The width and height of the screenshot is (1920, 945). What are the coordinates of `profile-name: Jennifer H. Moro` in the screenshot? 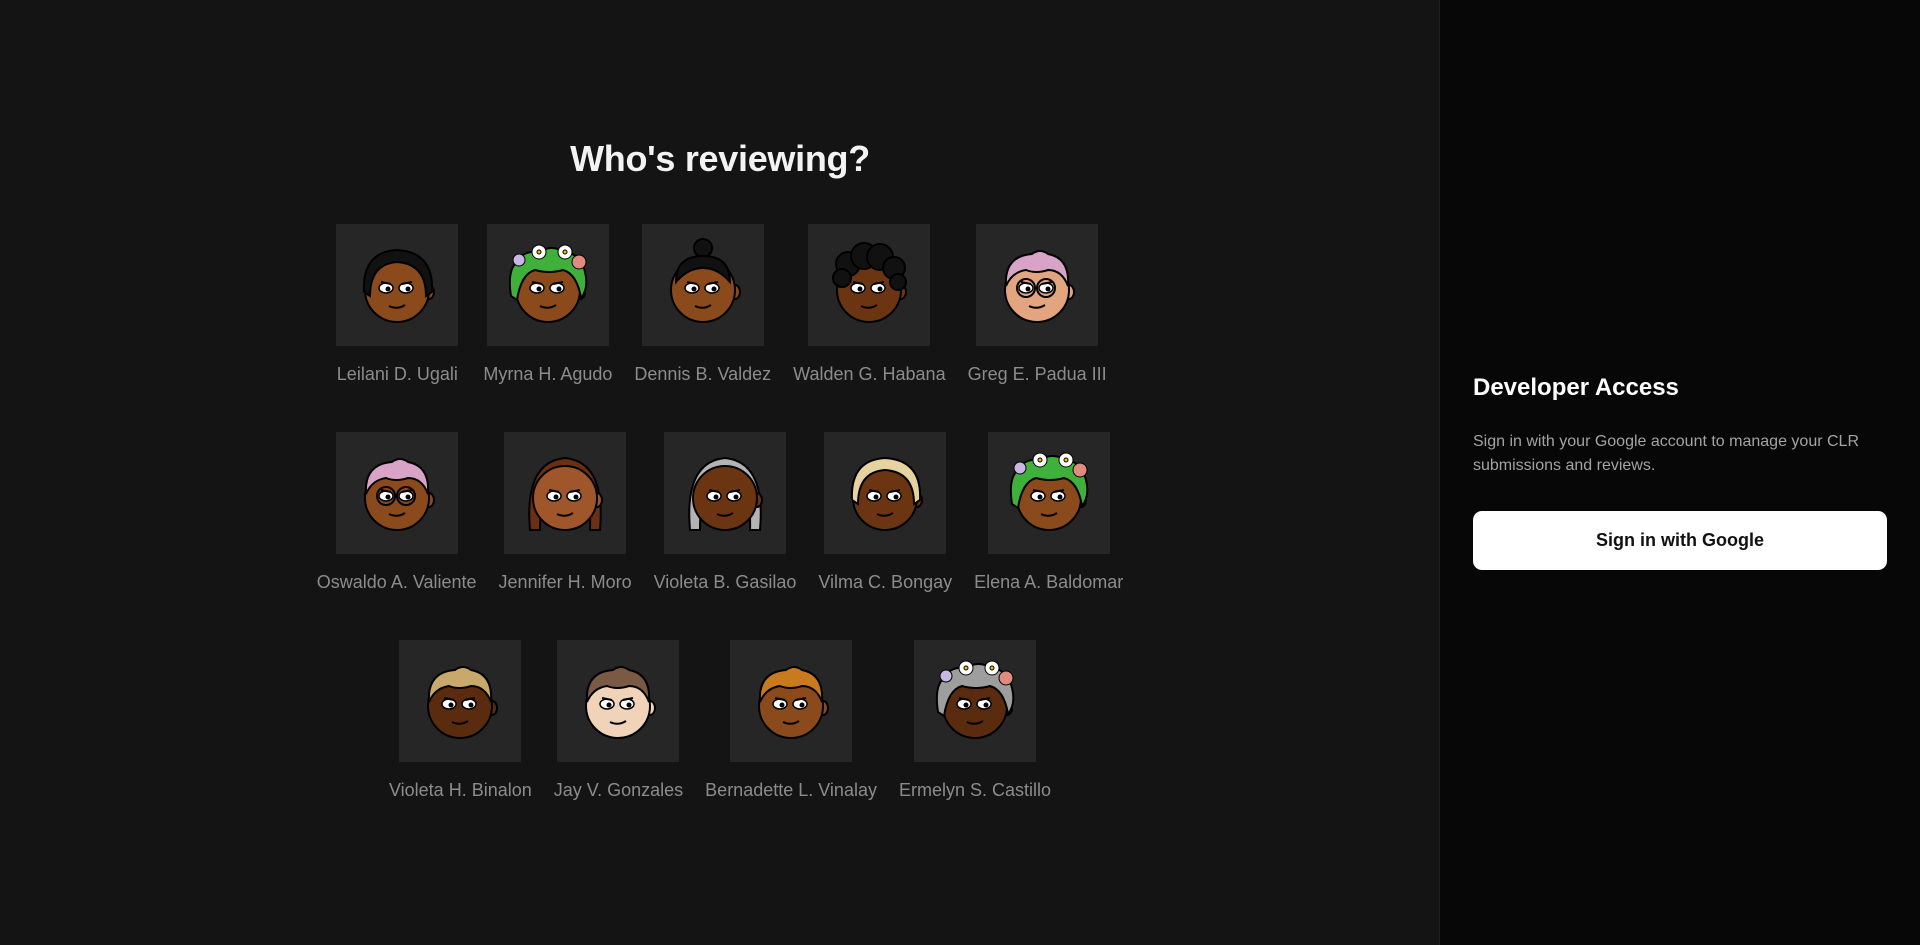 It's located at (565, 582).